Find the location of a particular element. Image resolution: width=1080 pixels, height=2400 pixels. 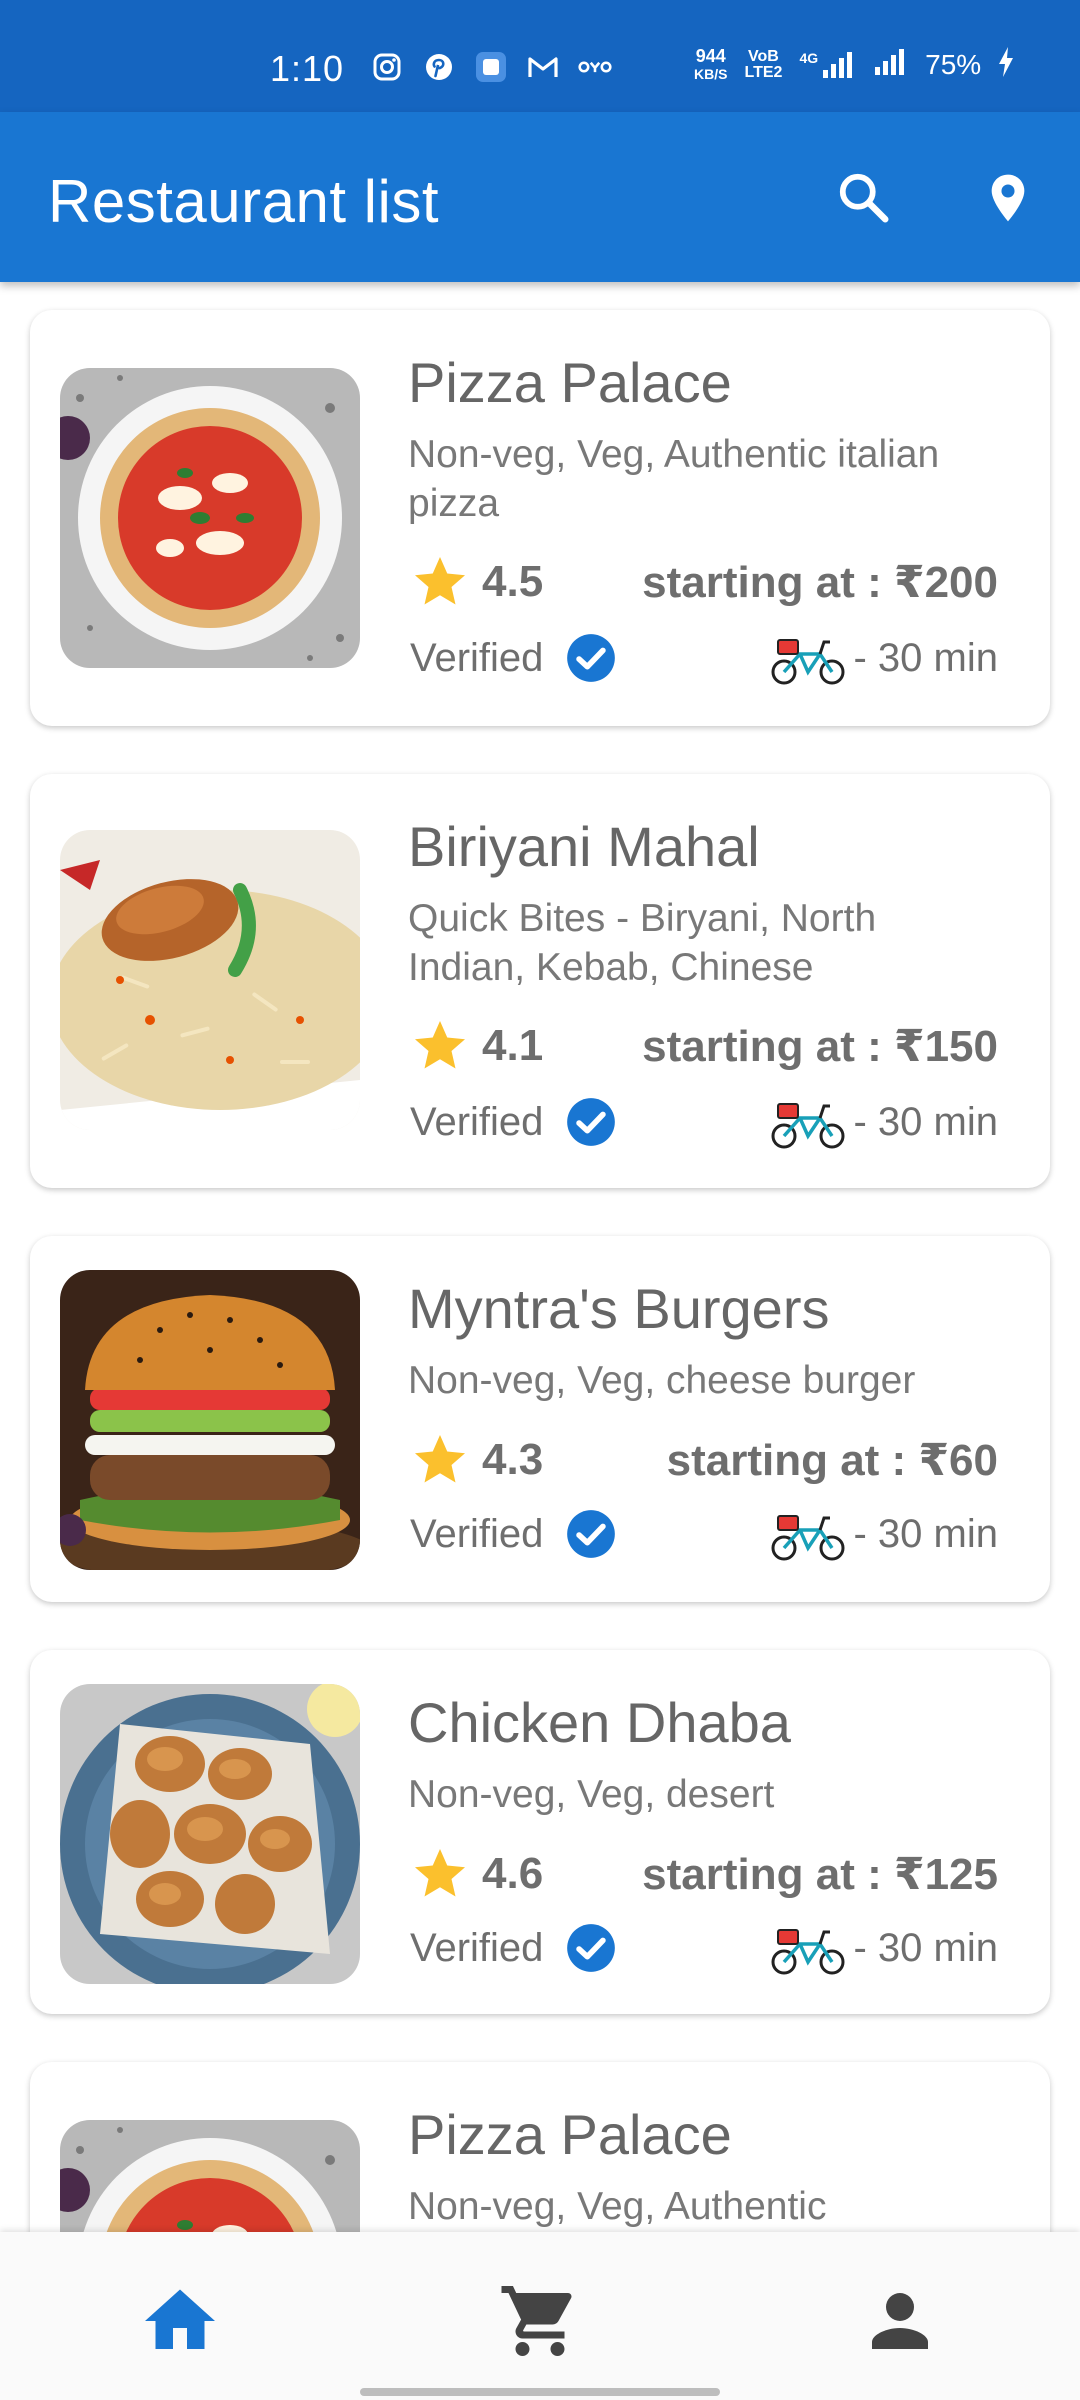

rating-row: 4.5 starting at : ₹200 is located at coordinates (704, 582).